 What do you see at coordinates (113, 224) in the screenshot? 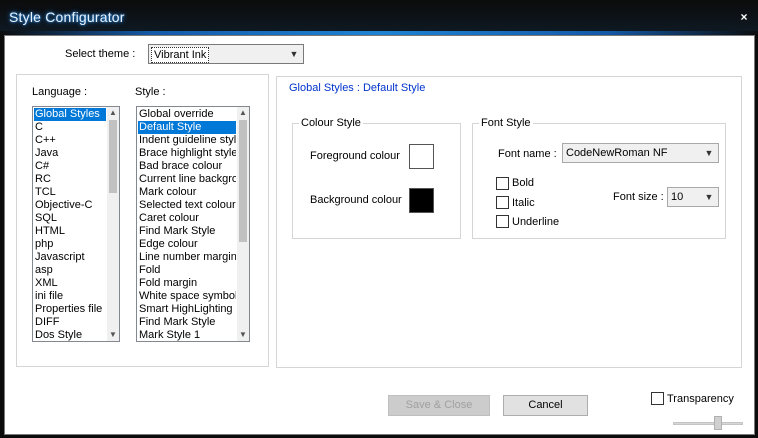
I see `language-list-scrollbar: ▲ ▼` at bounding box center [113, 224].